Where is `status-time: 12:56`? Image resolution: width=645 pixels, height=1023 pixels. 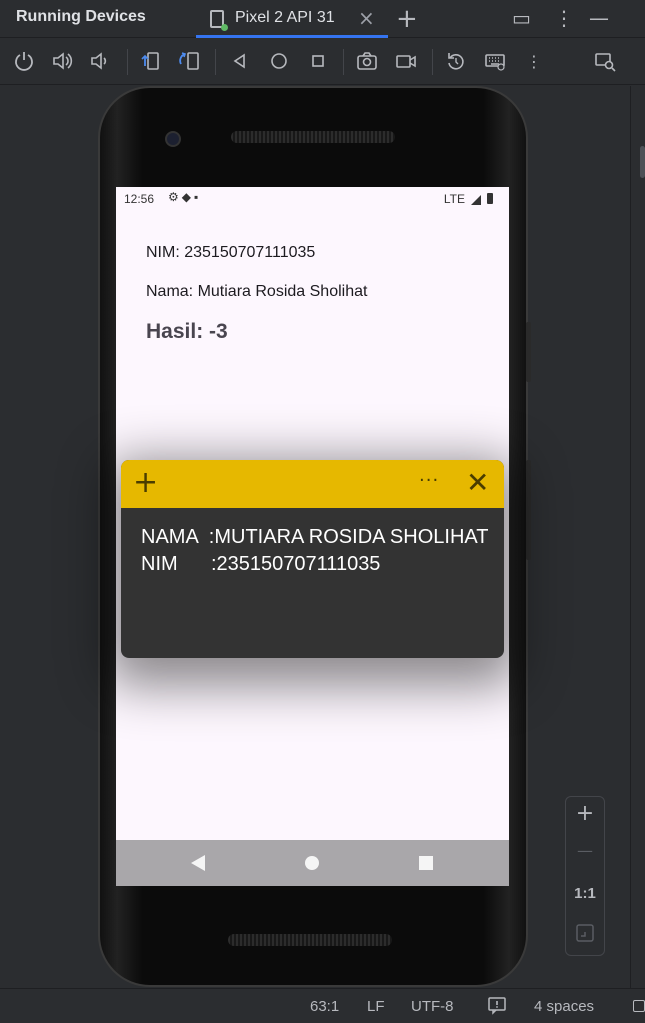
status-time: 12:56 is located at coordinates (139, 199).